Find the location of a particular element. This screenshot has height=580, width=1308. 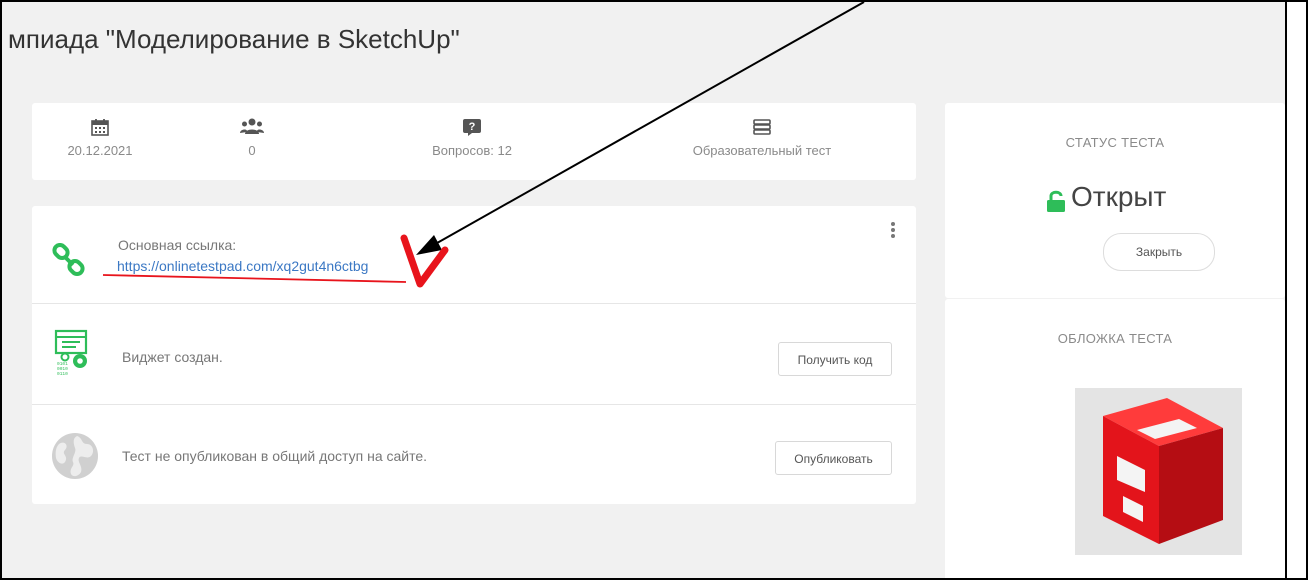

annotation-underline is located at coordinates (254, 278).